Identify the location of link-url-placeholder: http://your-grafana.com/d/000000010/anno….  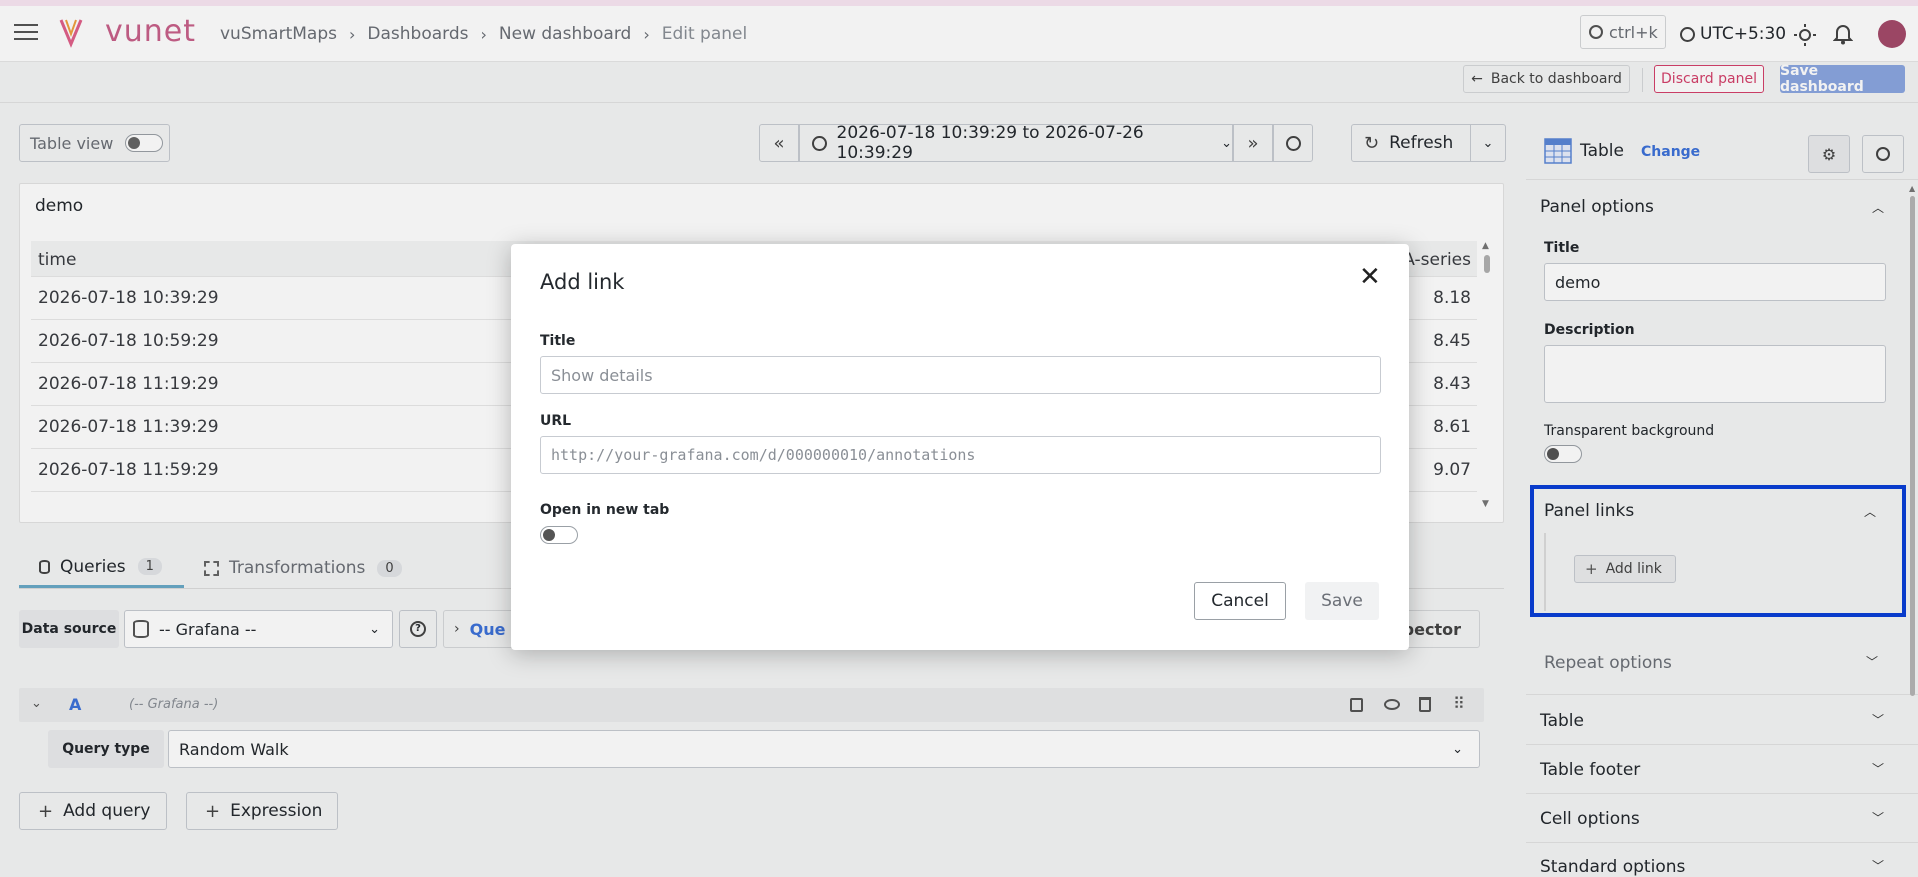
(763, 455).